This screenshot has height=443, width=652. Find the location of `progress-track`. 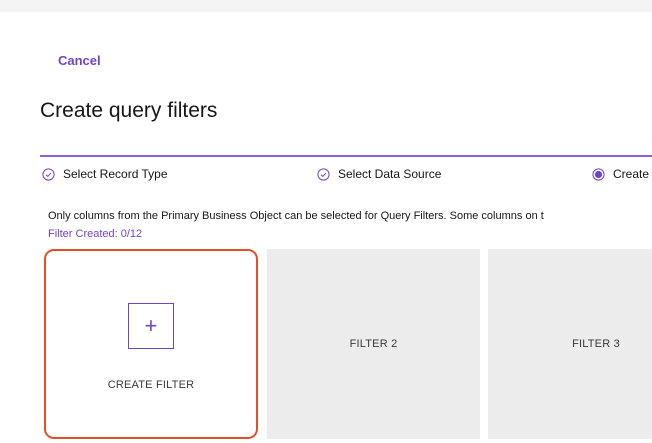

progress-track is located at coordinates (346, 156).